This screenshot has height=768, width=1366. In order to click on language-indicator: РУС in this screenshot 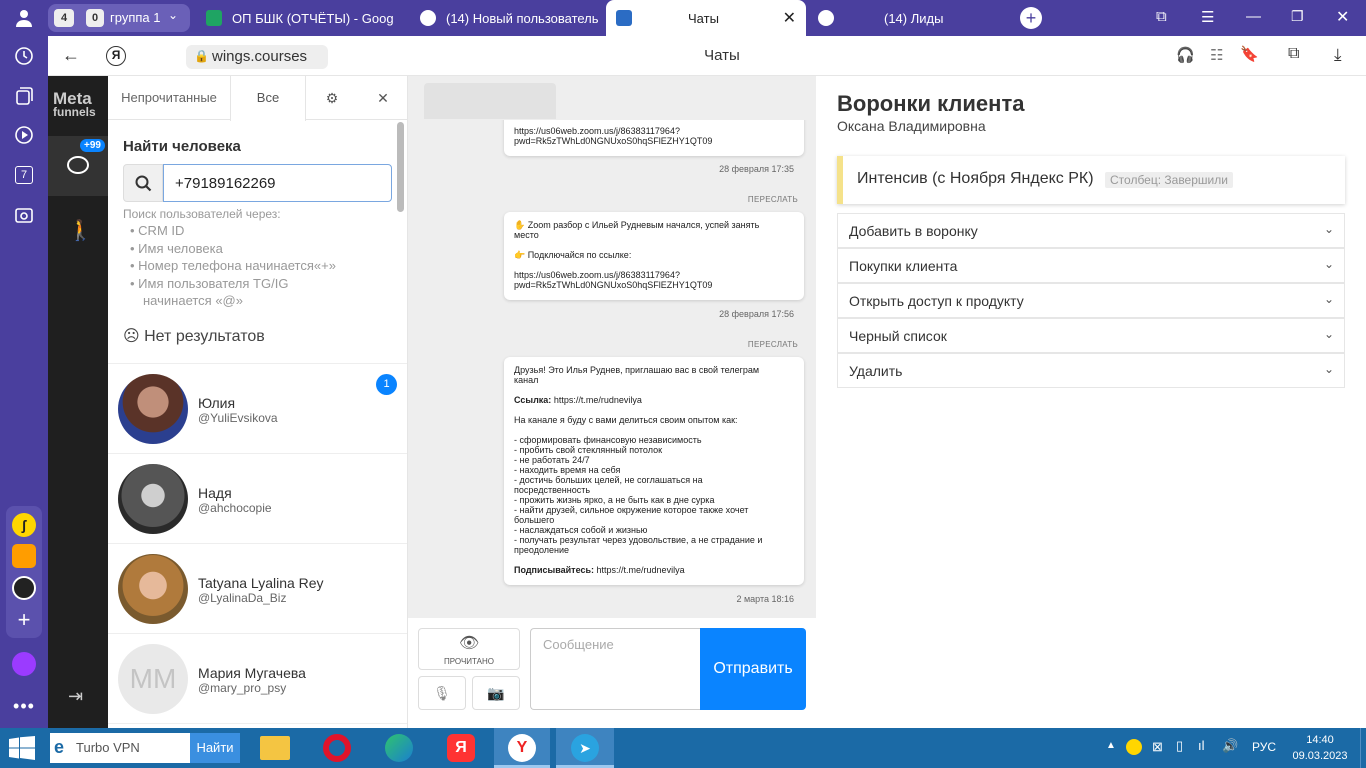, I will do `click(1264, 747)`.